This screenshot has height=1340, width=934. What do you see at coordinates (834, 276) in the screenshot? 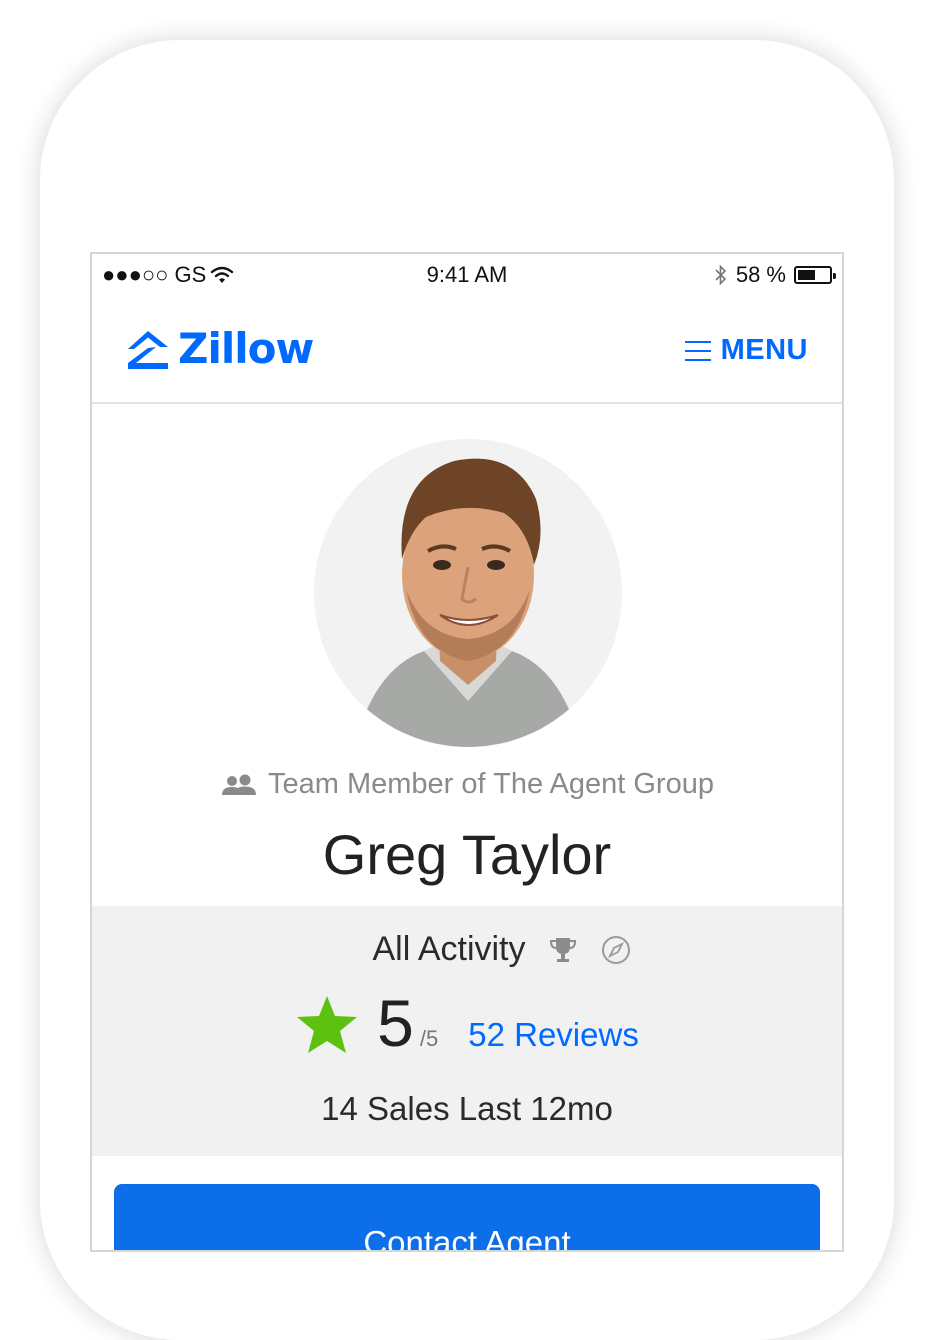
I see `battery-tip` at bounding box center [834, 276].